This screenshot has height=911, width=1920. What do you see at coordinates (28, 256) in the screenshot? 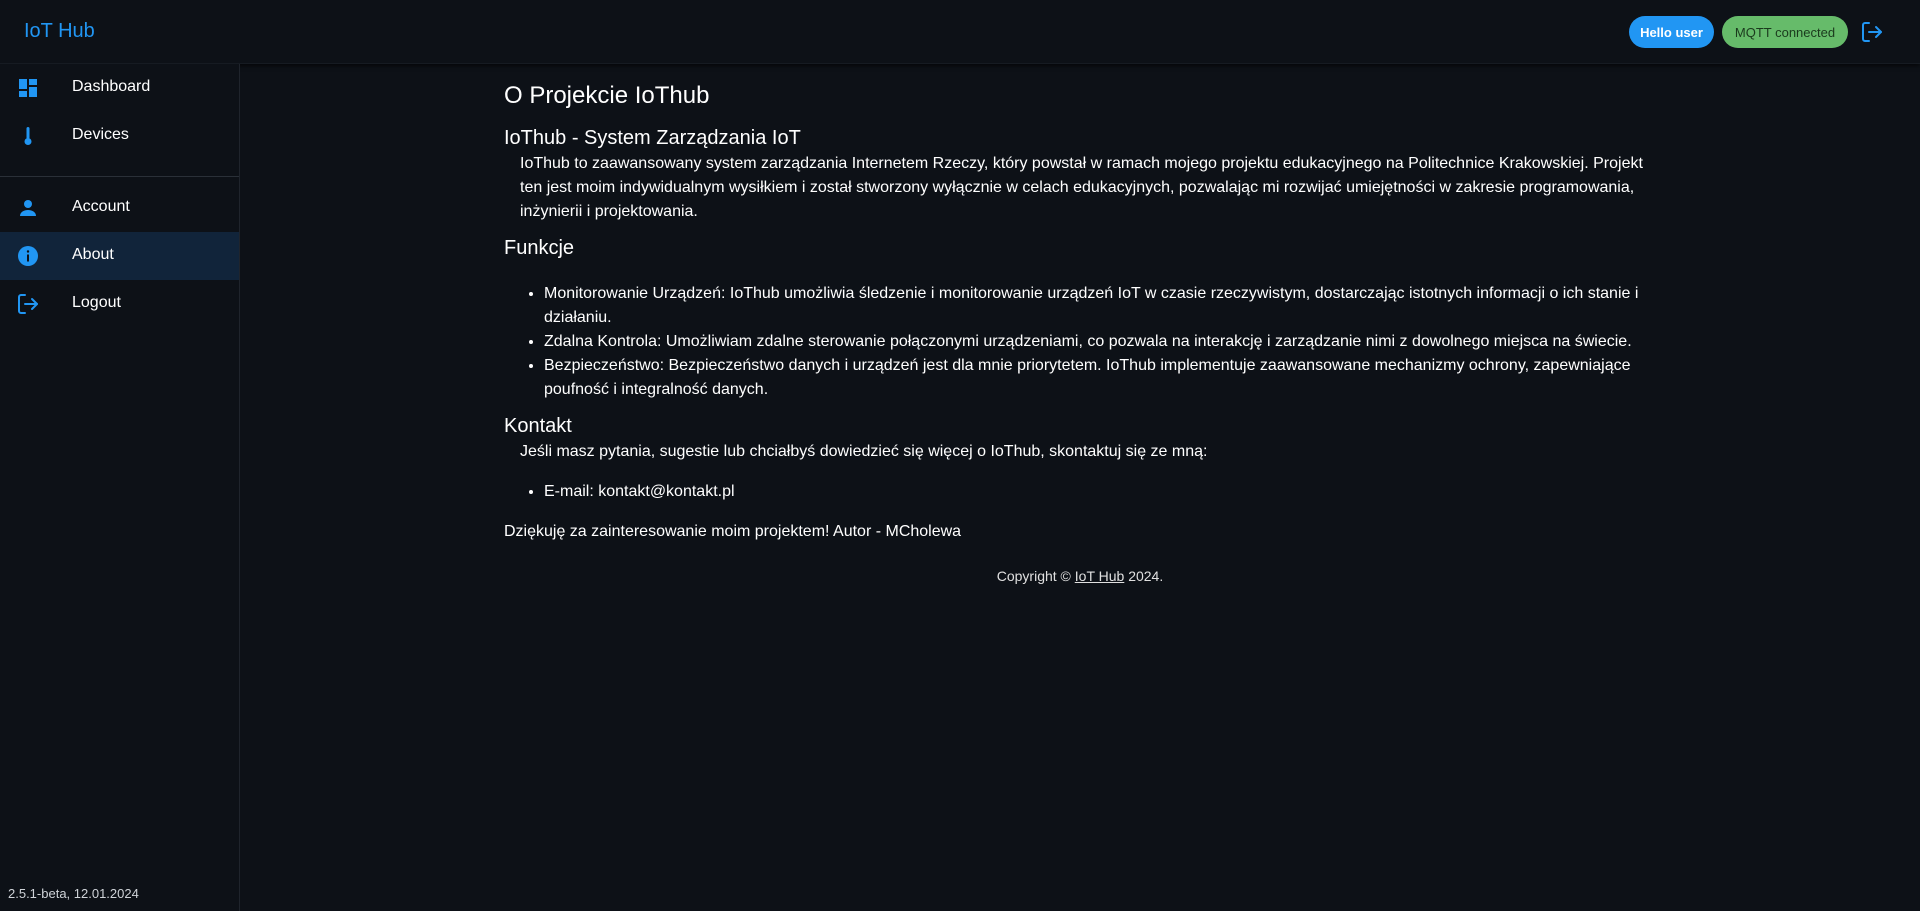
I see `info-icon` at bounding box center [28, 256].